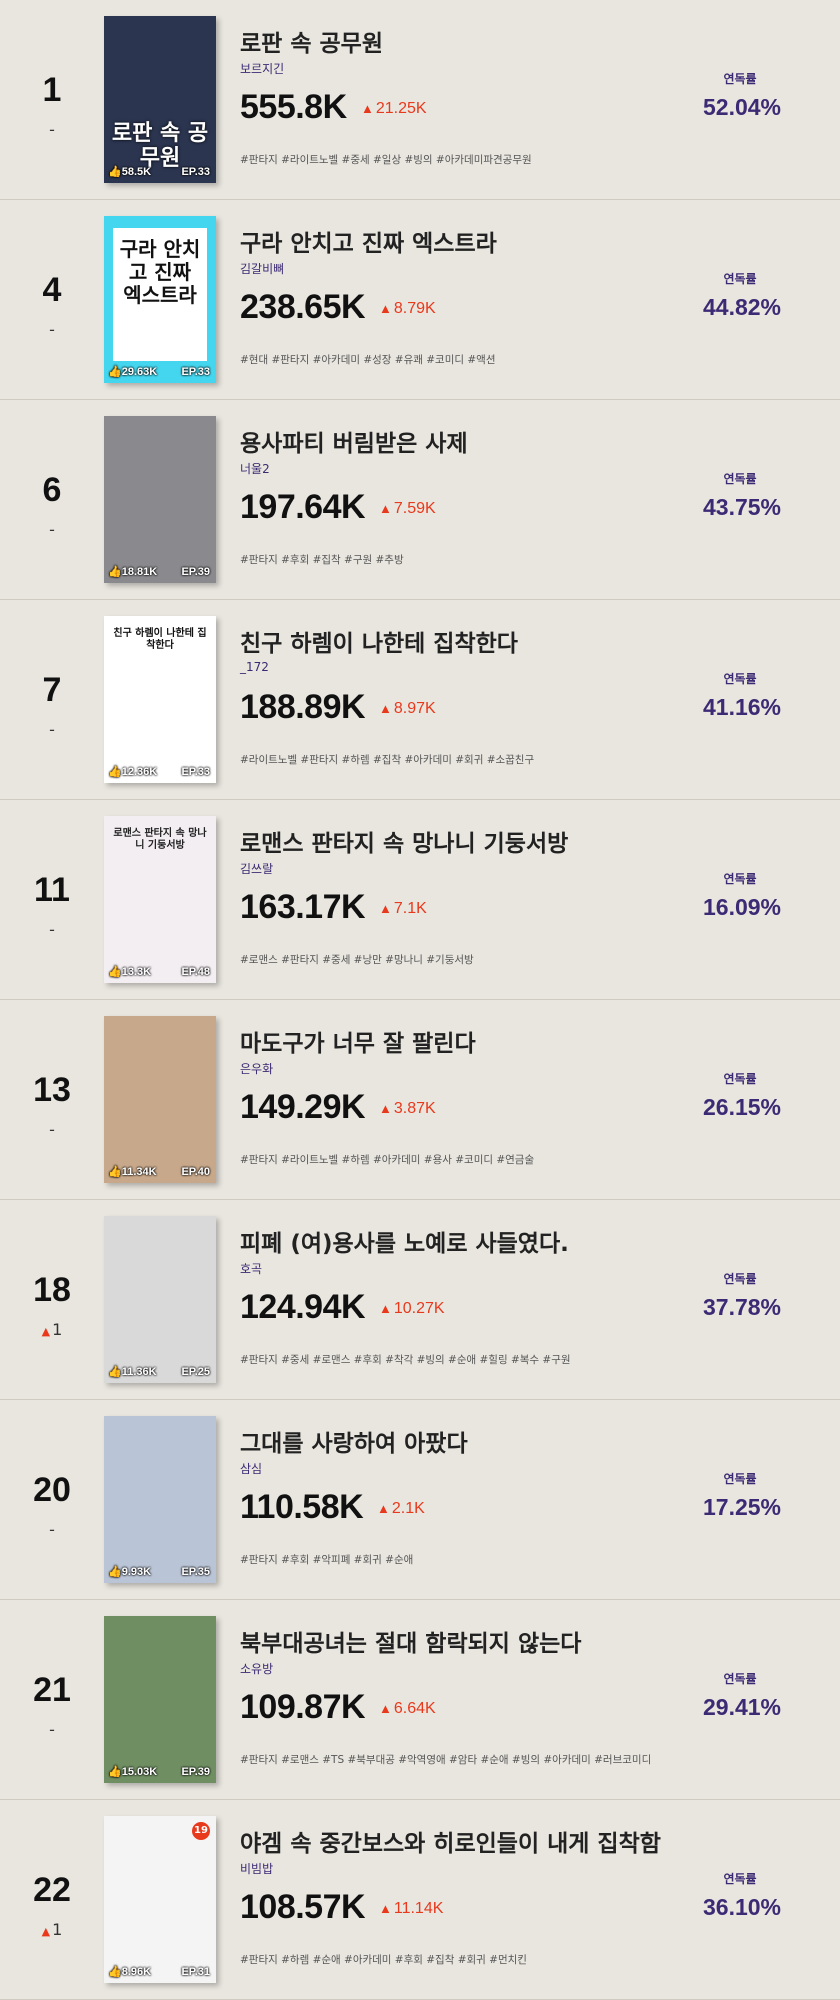 This screenshot has width=840, height=2000. Describe the element at coordinates (136, 1572) in the screenshot. I see `likes-count: 9.93K` at that location.